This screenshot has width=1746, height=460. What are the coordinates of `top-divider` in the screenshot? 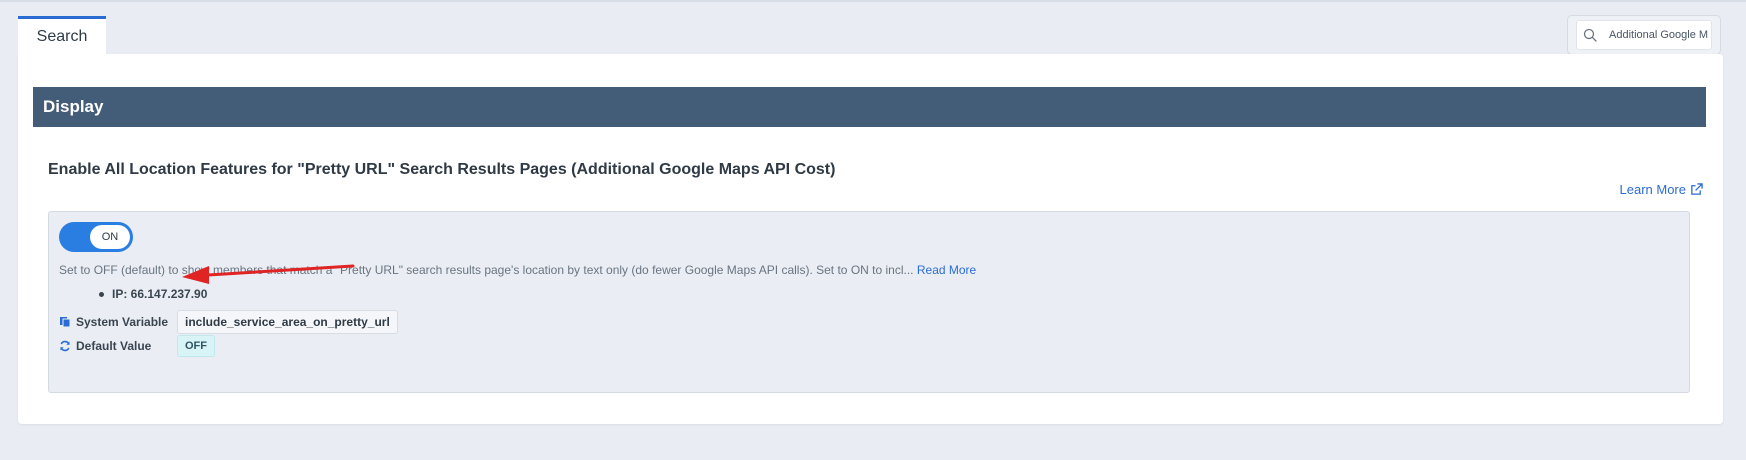 It's located at (873, 1).